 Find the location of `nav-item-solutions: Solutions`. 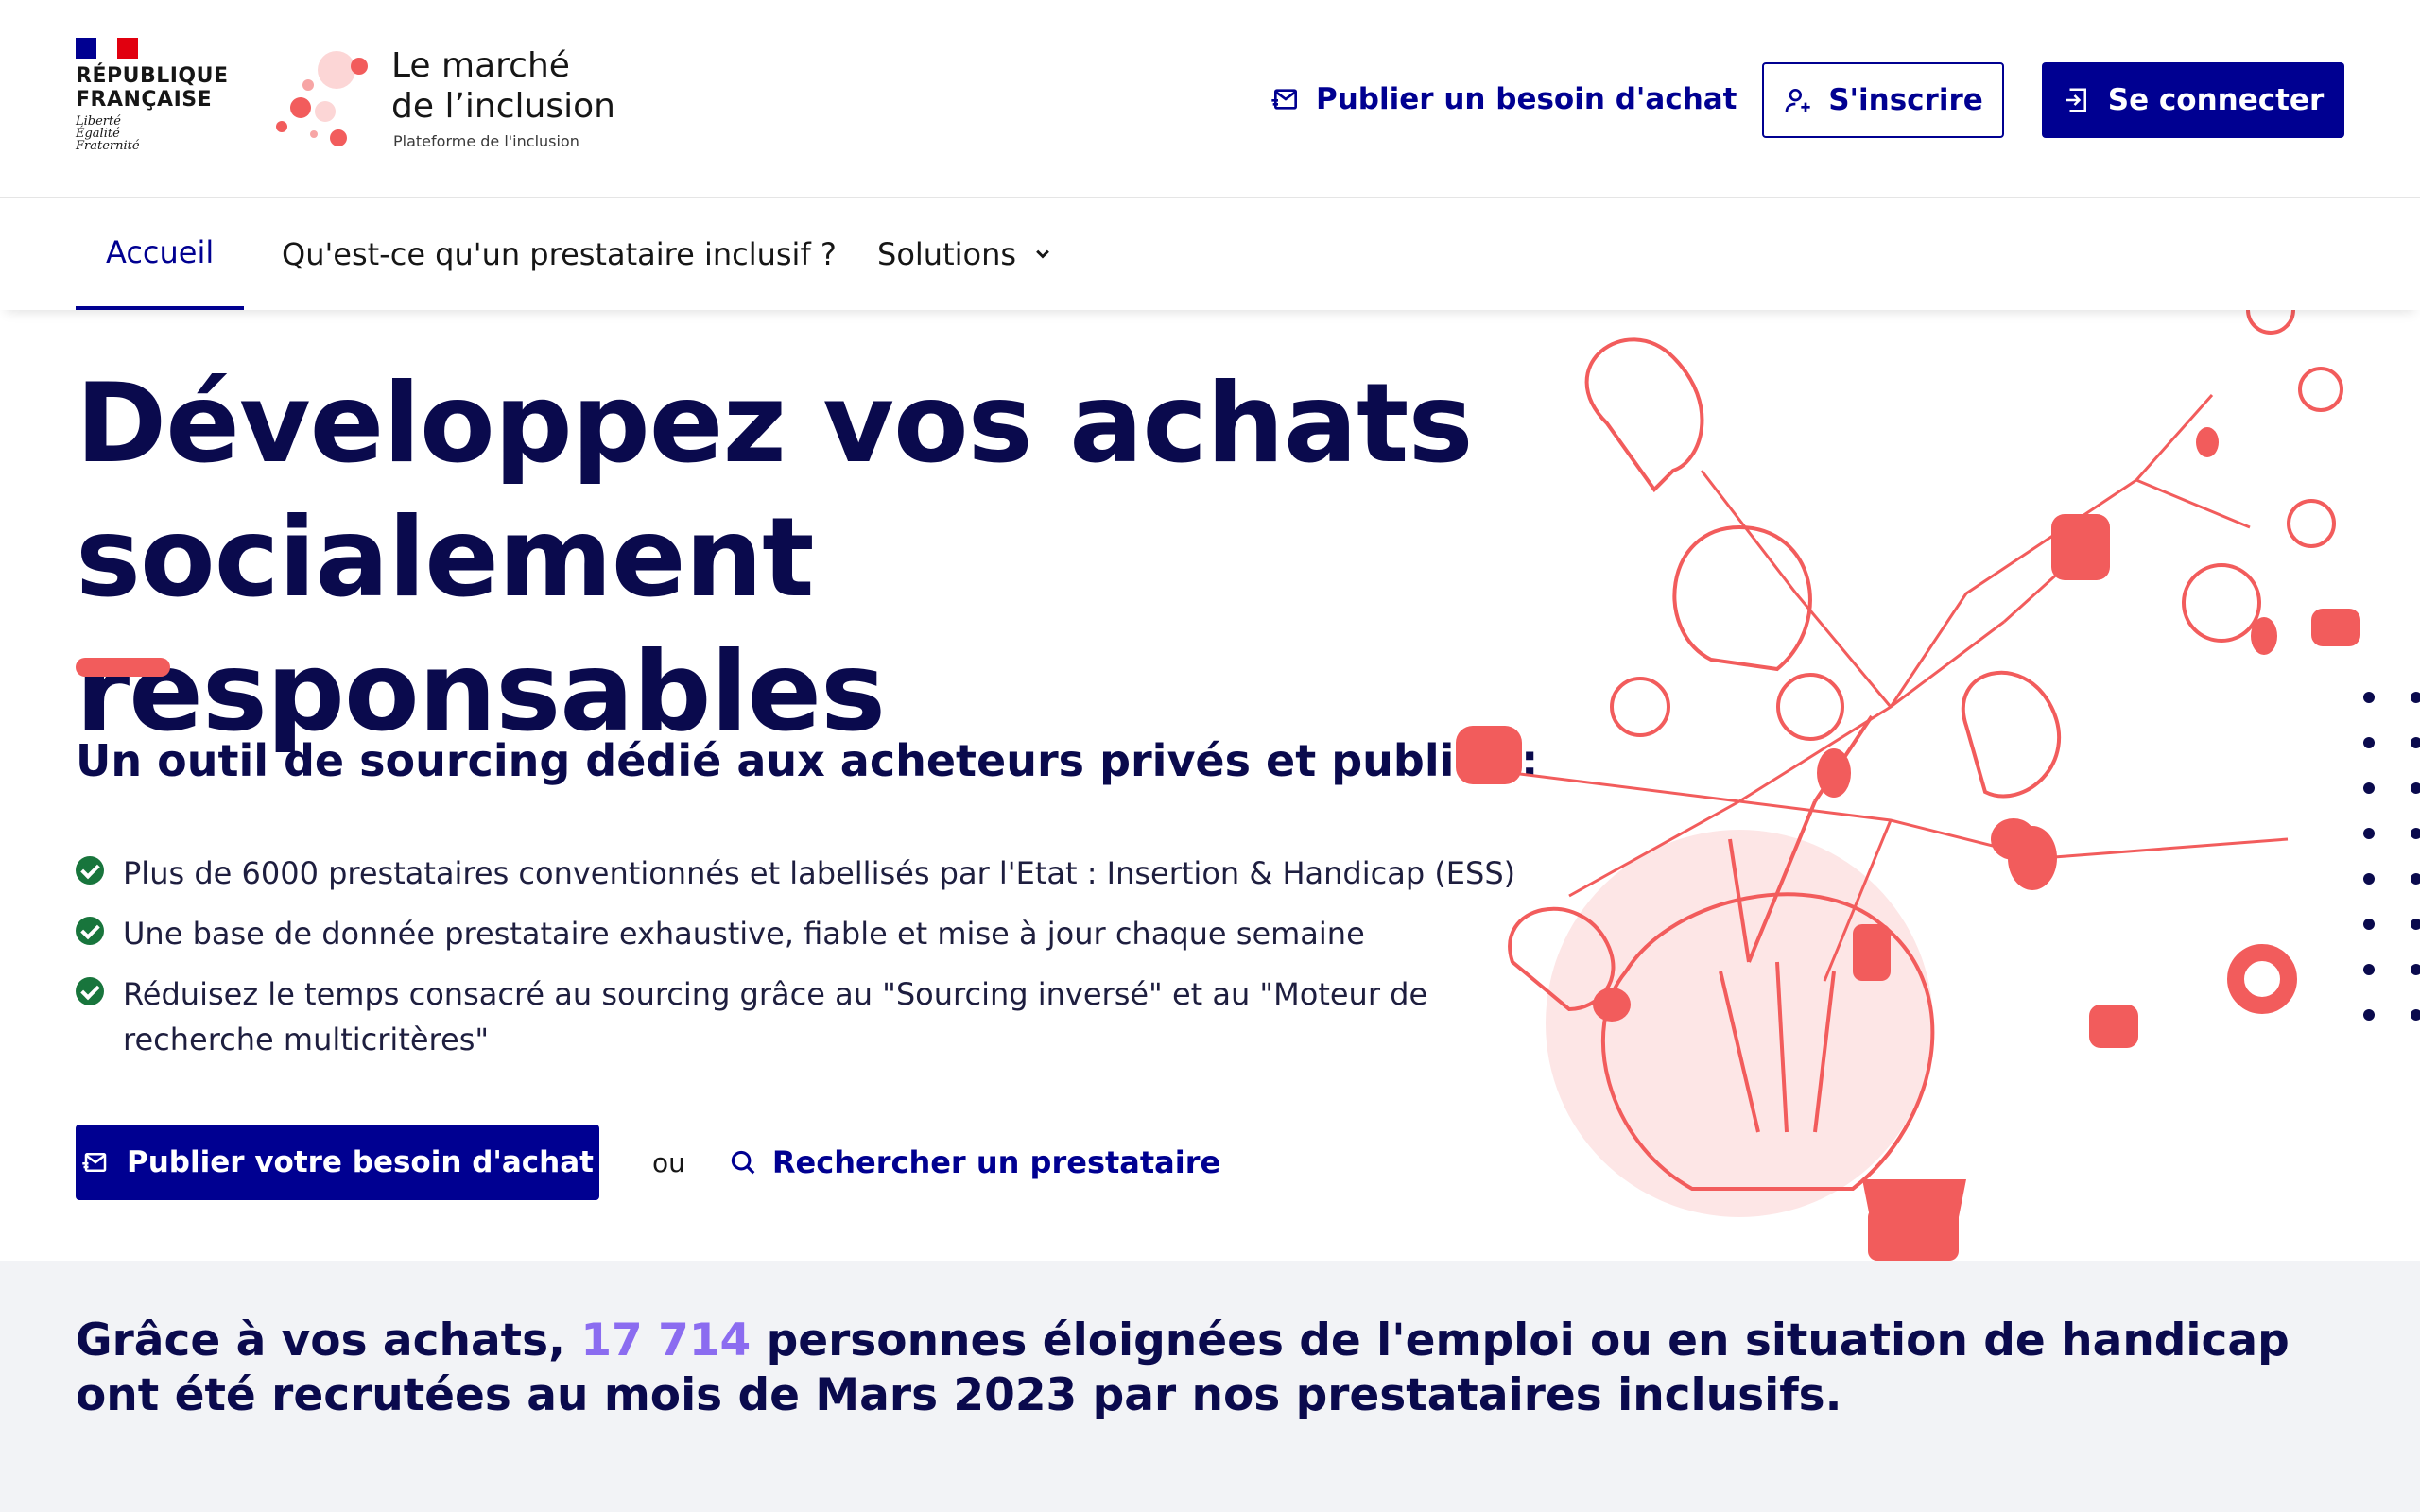

nav-item-solutions: Solutions is located at coordinates (964, 254).